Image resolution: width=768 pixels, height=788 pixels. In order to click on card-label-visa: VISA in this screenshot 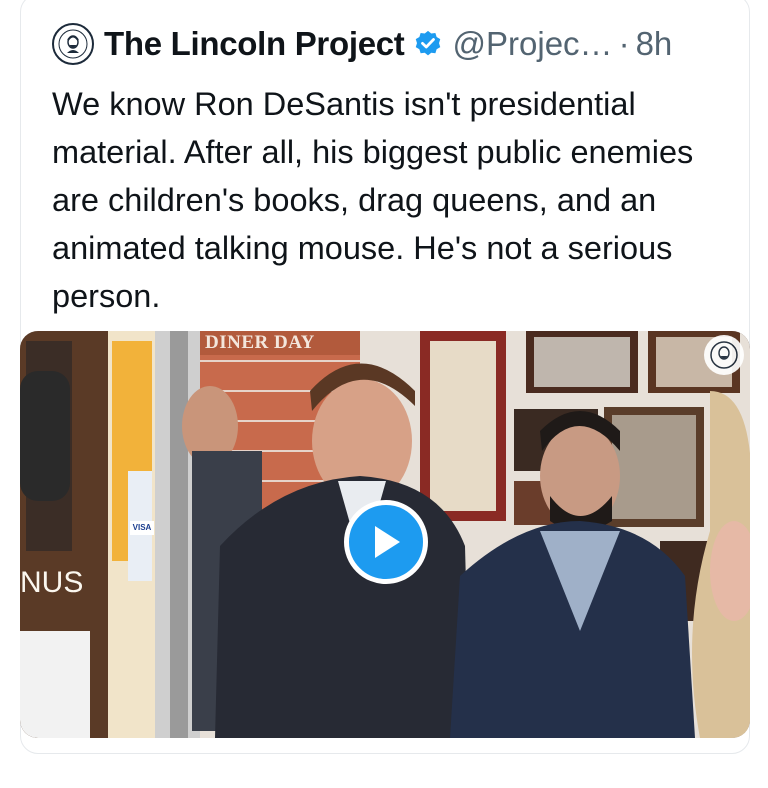, I will do `click(142, 528)`.